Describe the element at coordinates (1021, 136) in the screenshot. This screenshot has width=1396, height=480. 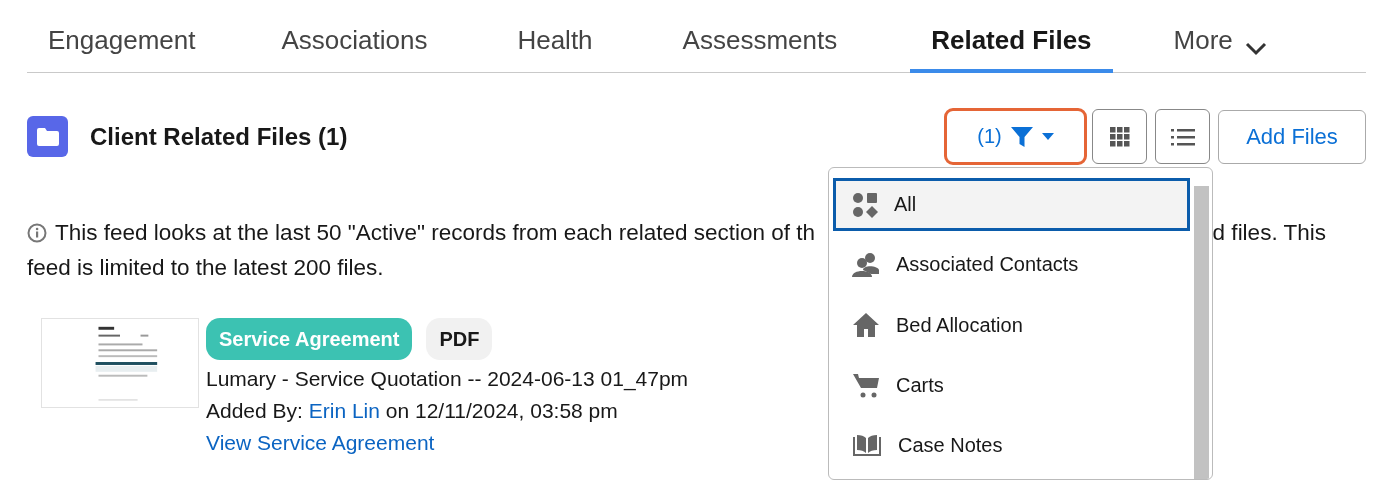
I see `filter-icon` at that location.